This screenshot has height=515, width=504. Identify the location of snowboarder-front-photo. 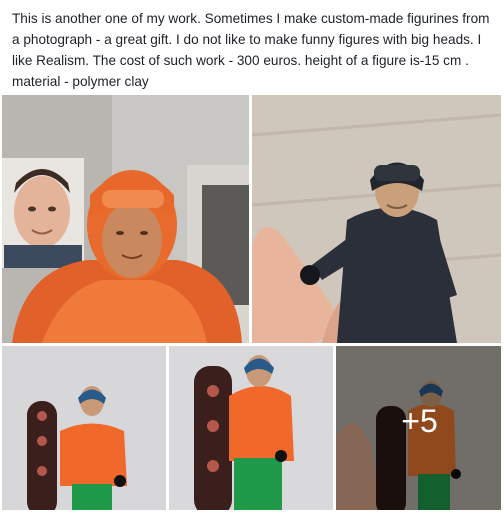
(84, 428).